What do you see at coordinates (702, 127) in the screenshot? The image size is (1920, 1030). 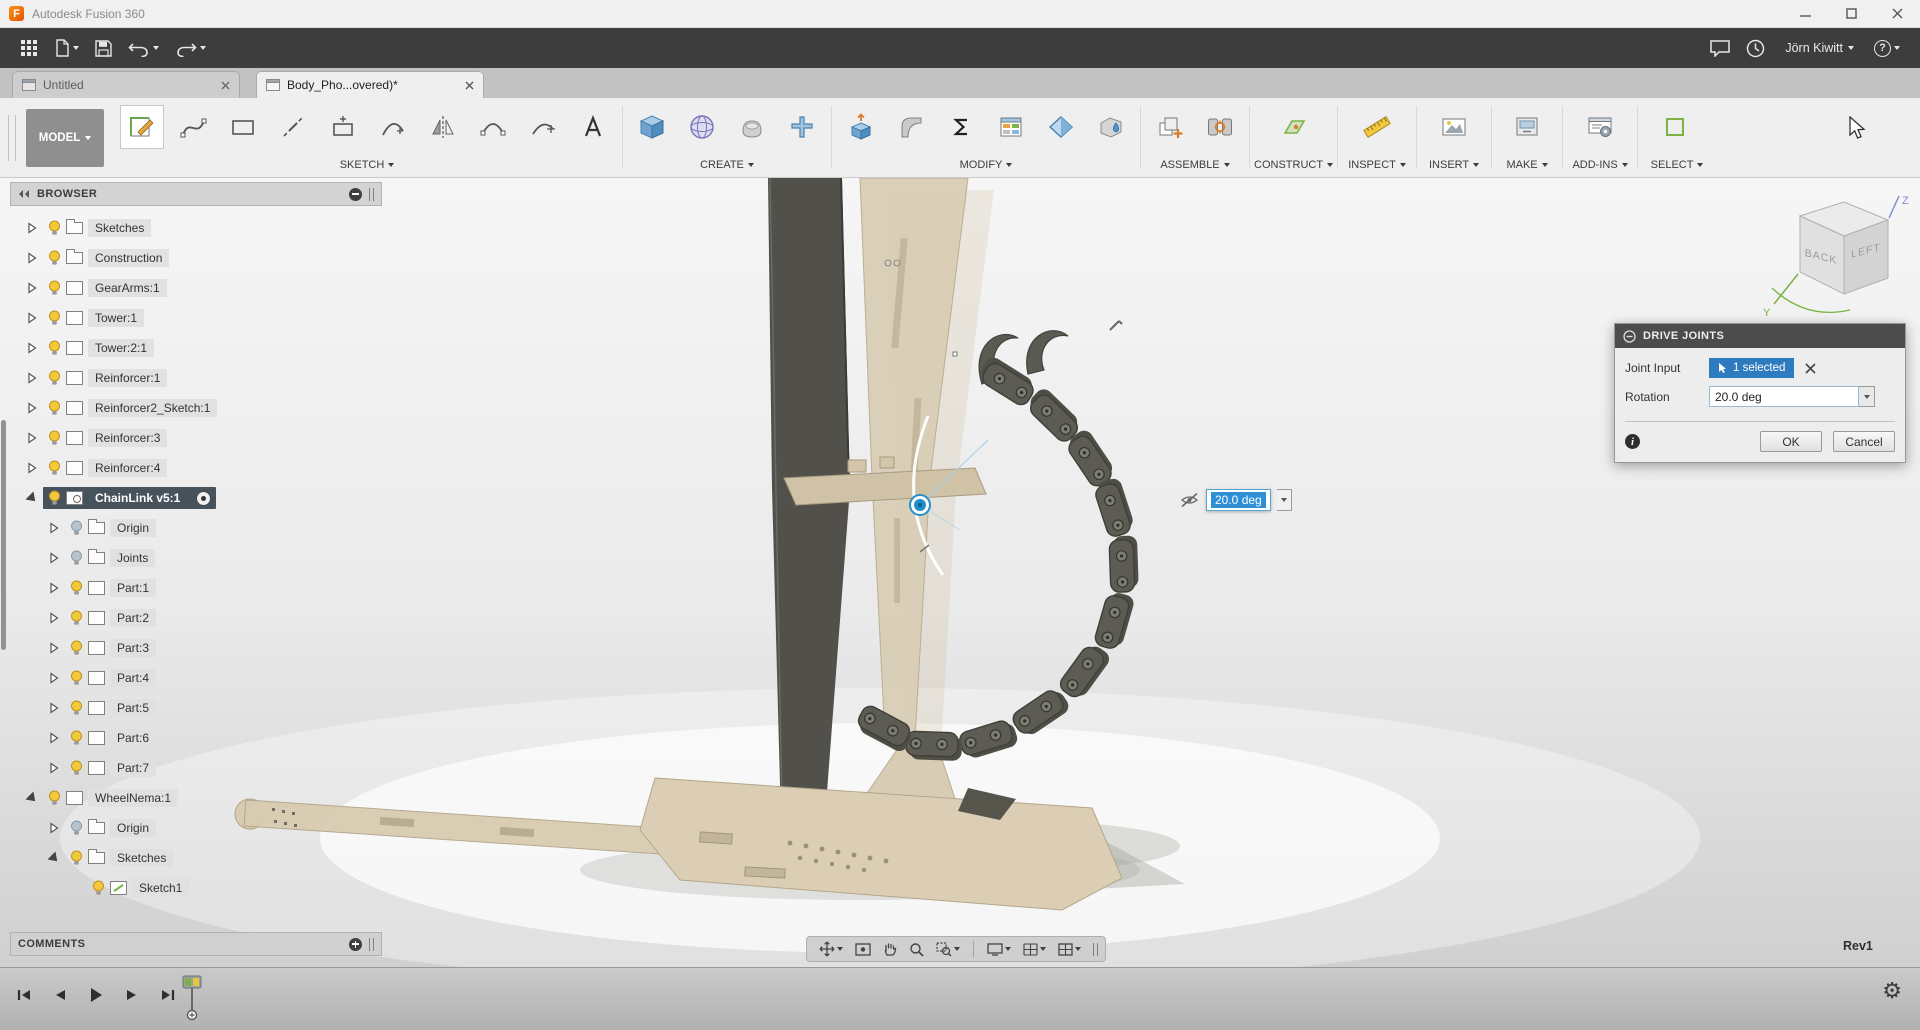 I see `sphere-icon` at bounding box center [702, 127].